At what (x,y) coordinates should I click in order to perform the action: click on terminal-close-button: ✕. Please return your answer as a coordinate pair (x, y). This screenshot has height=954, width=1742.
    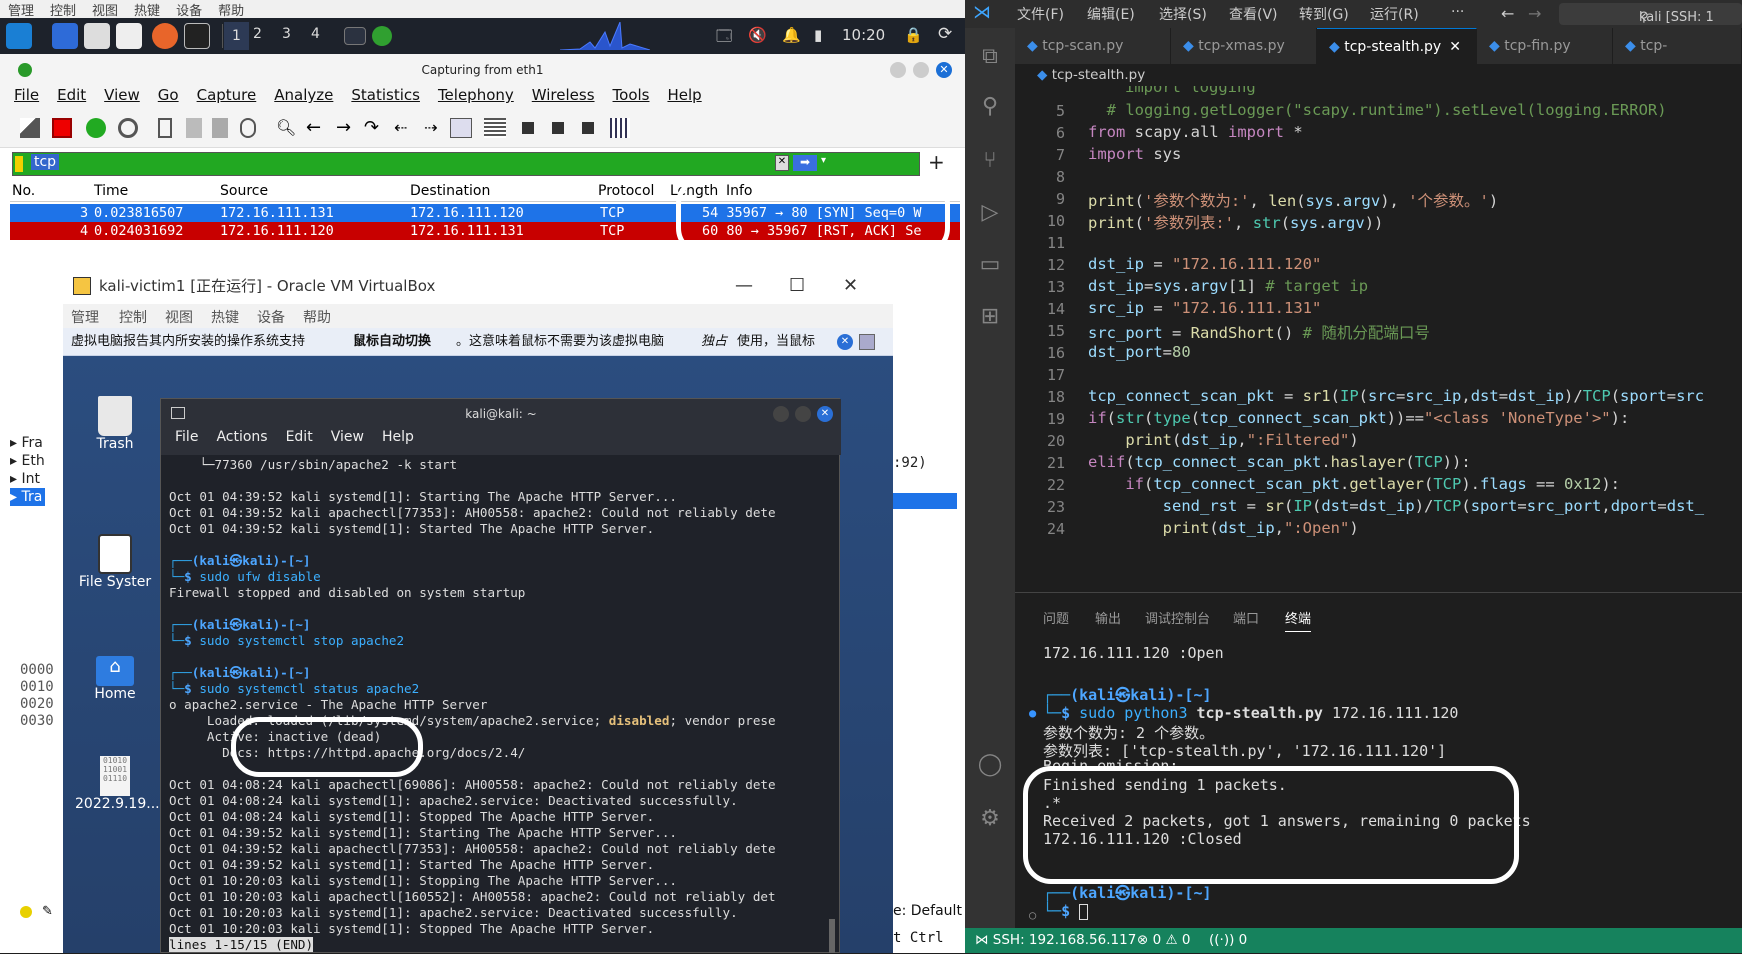
    Looking at the image, I should click on (825, 414).